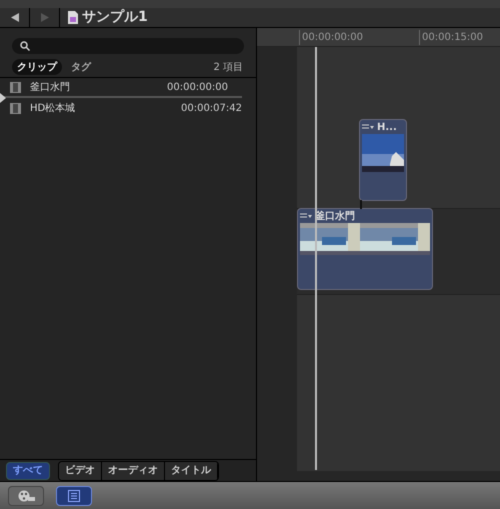  I want to click on type-filter-tab: タイトル, so click(191, 471).